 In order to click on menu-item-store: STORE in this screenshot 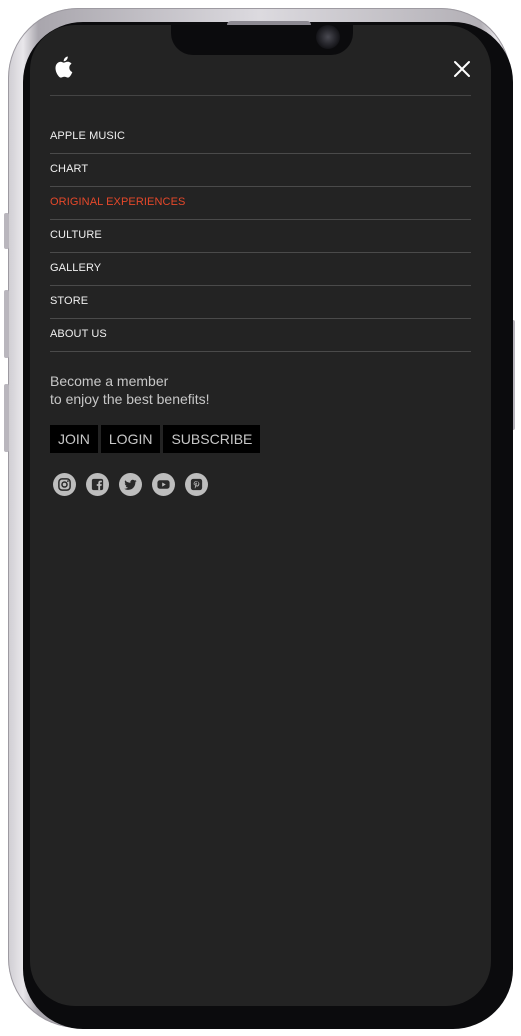, I will do `click(260, 302)`.